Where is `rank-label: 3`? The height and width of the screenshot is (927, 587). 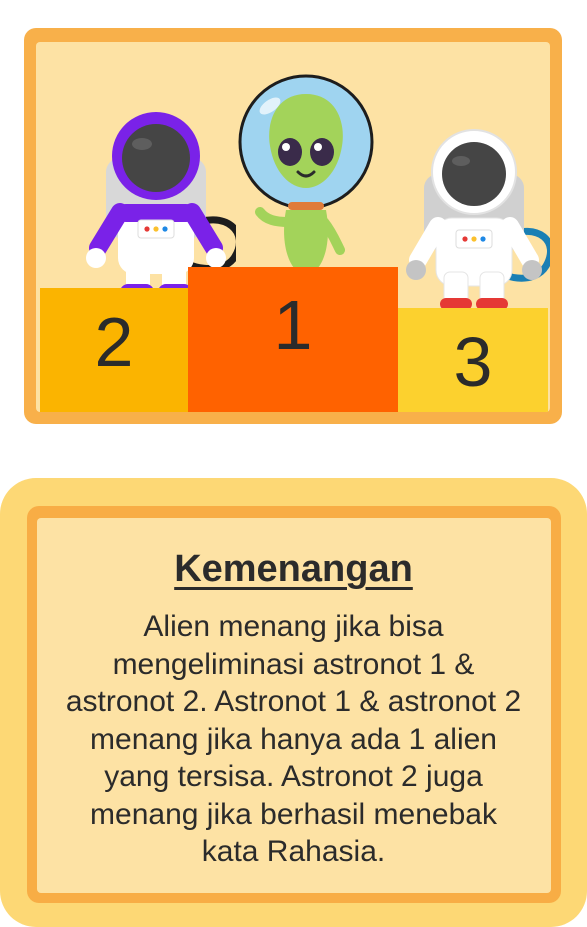
rank-label: 3 is located at coordinates (473, 362).